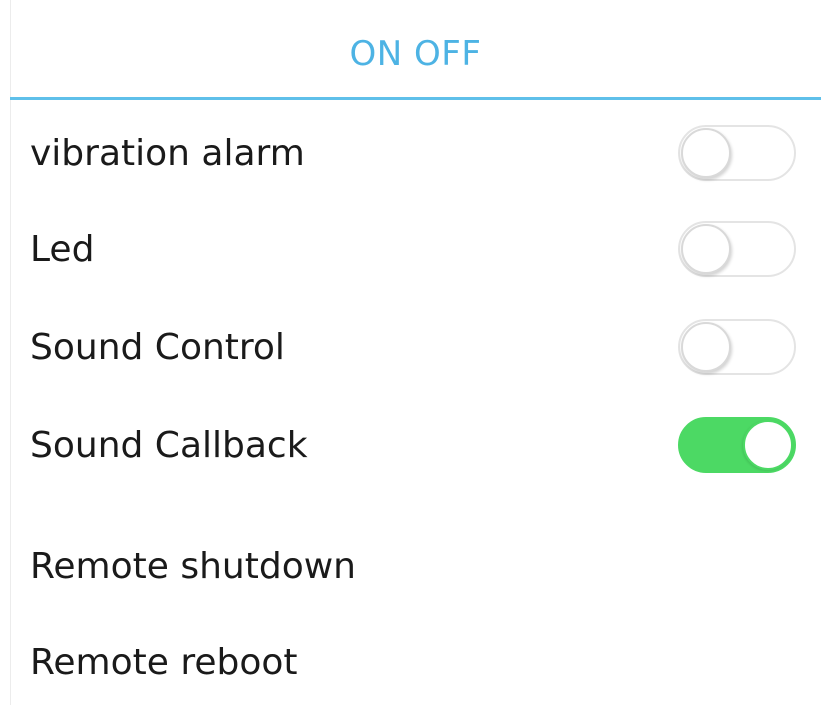 The height and width of the screenshot is (705, 821). Describe the element at coordinates (164, 662) in the screenshot. I see `action-label: Remote reboot` at that location.